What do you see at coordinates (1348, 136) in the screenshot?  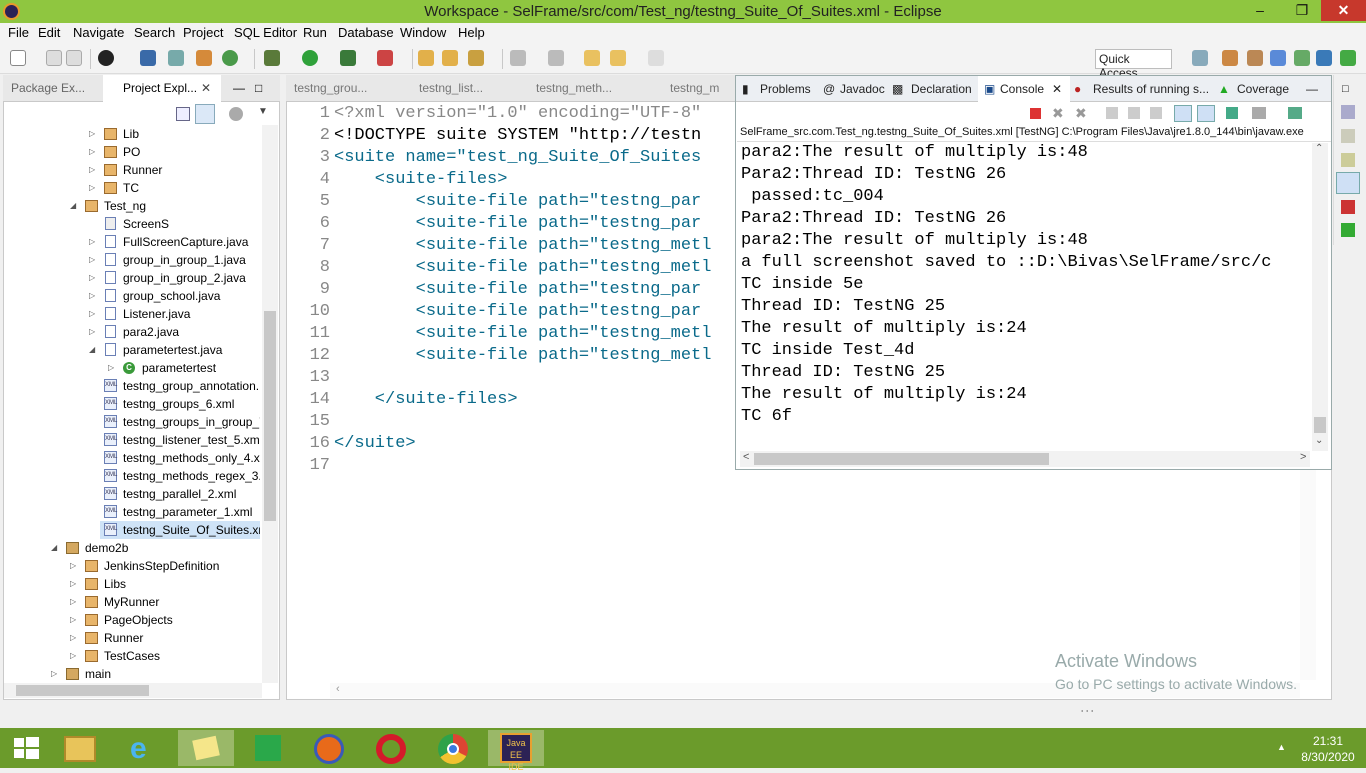 I see `task-list-icon` at bounding box center [1348, 136].